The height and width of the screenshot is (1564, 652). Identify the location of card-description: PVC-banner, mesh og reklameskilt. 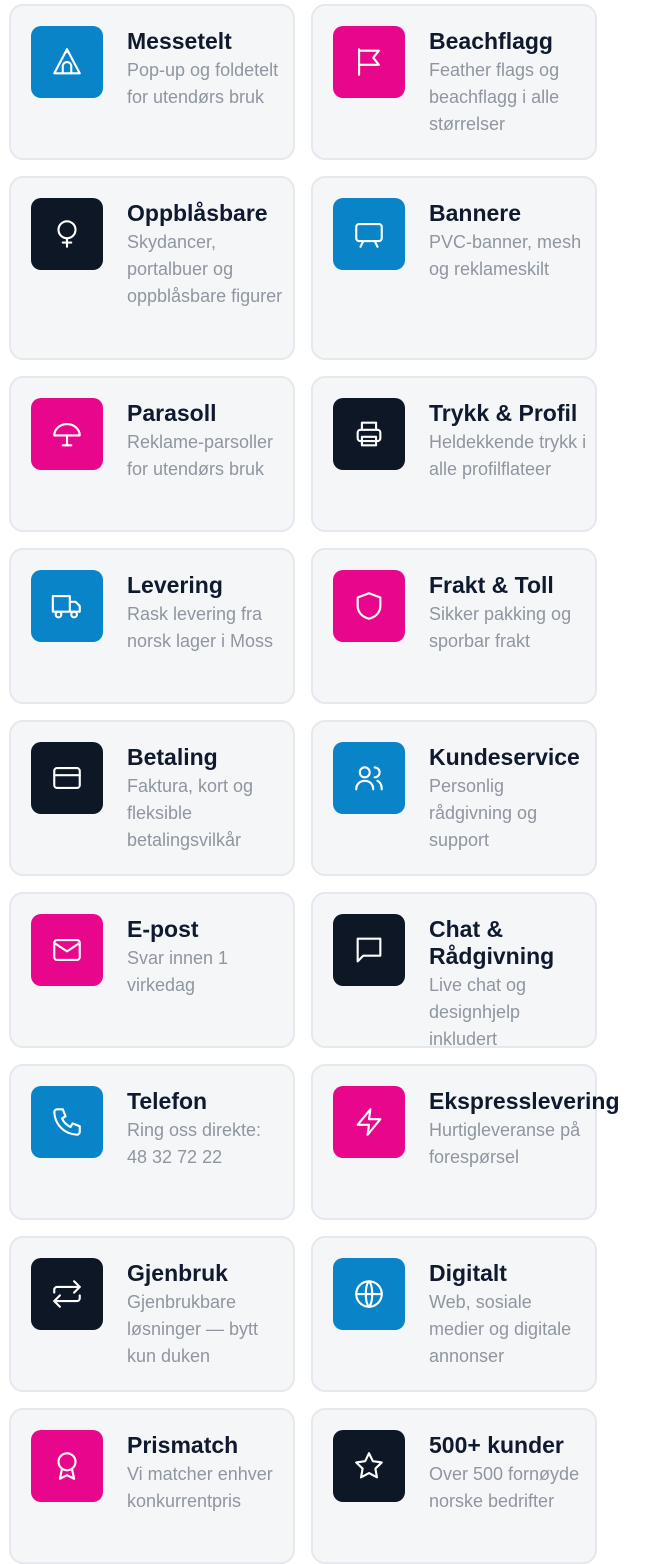
(505, 255).